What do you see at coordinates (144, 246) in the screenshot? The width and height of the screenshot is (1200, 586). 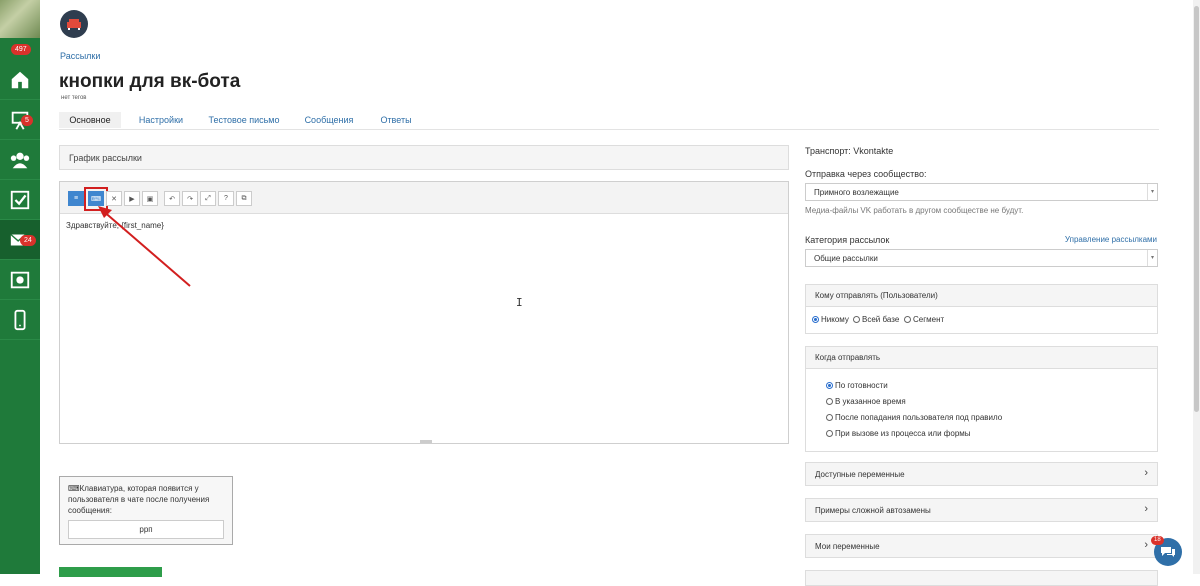 I see `annotation-arrow` at bounding box center [144, 246].